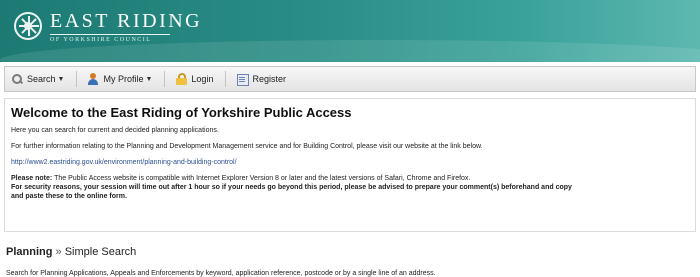 This screenshot has height=277, width=700. Describe the element at coordinates (29, 252) in the screenshot. I see `breadcrumb-planning: Planning` at that location.